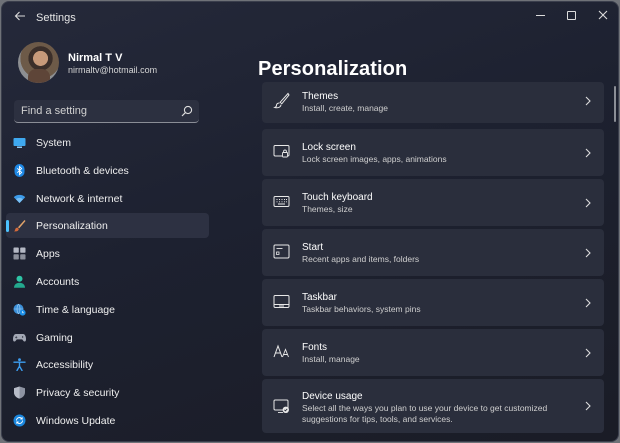 This screenshot has width=620, height=443. I want to click on user-name: Nirmal T V, so click(95, 58).